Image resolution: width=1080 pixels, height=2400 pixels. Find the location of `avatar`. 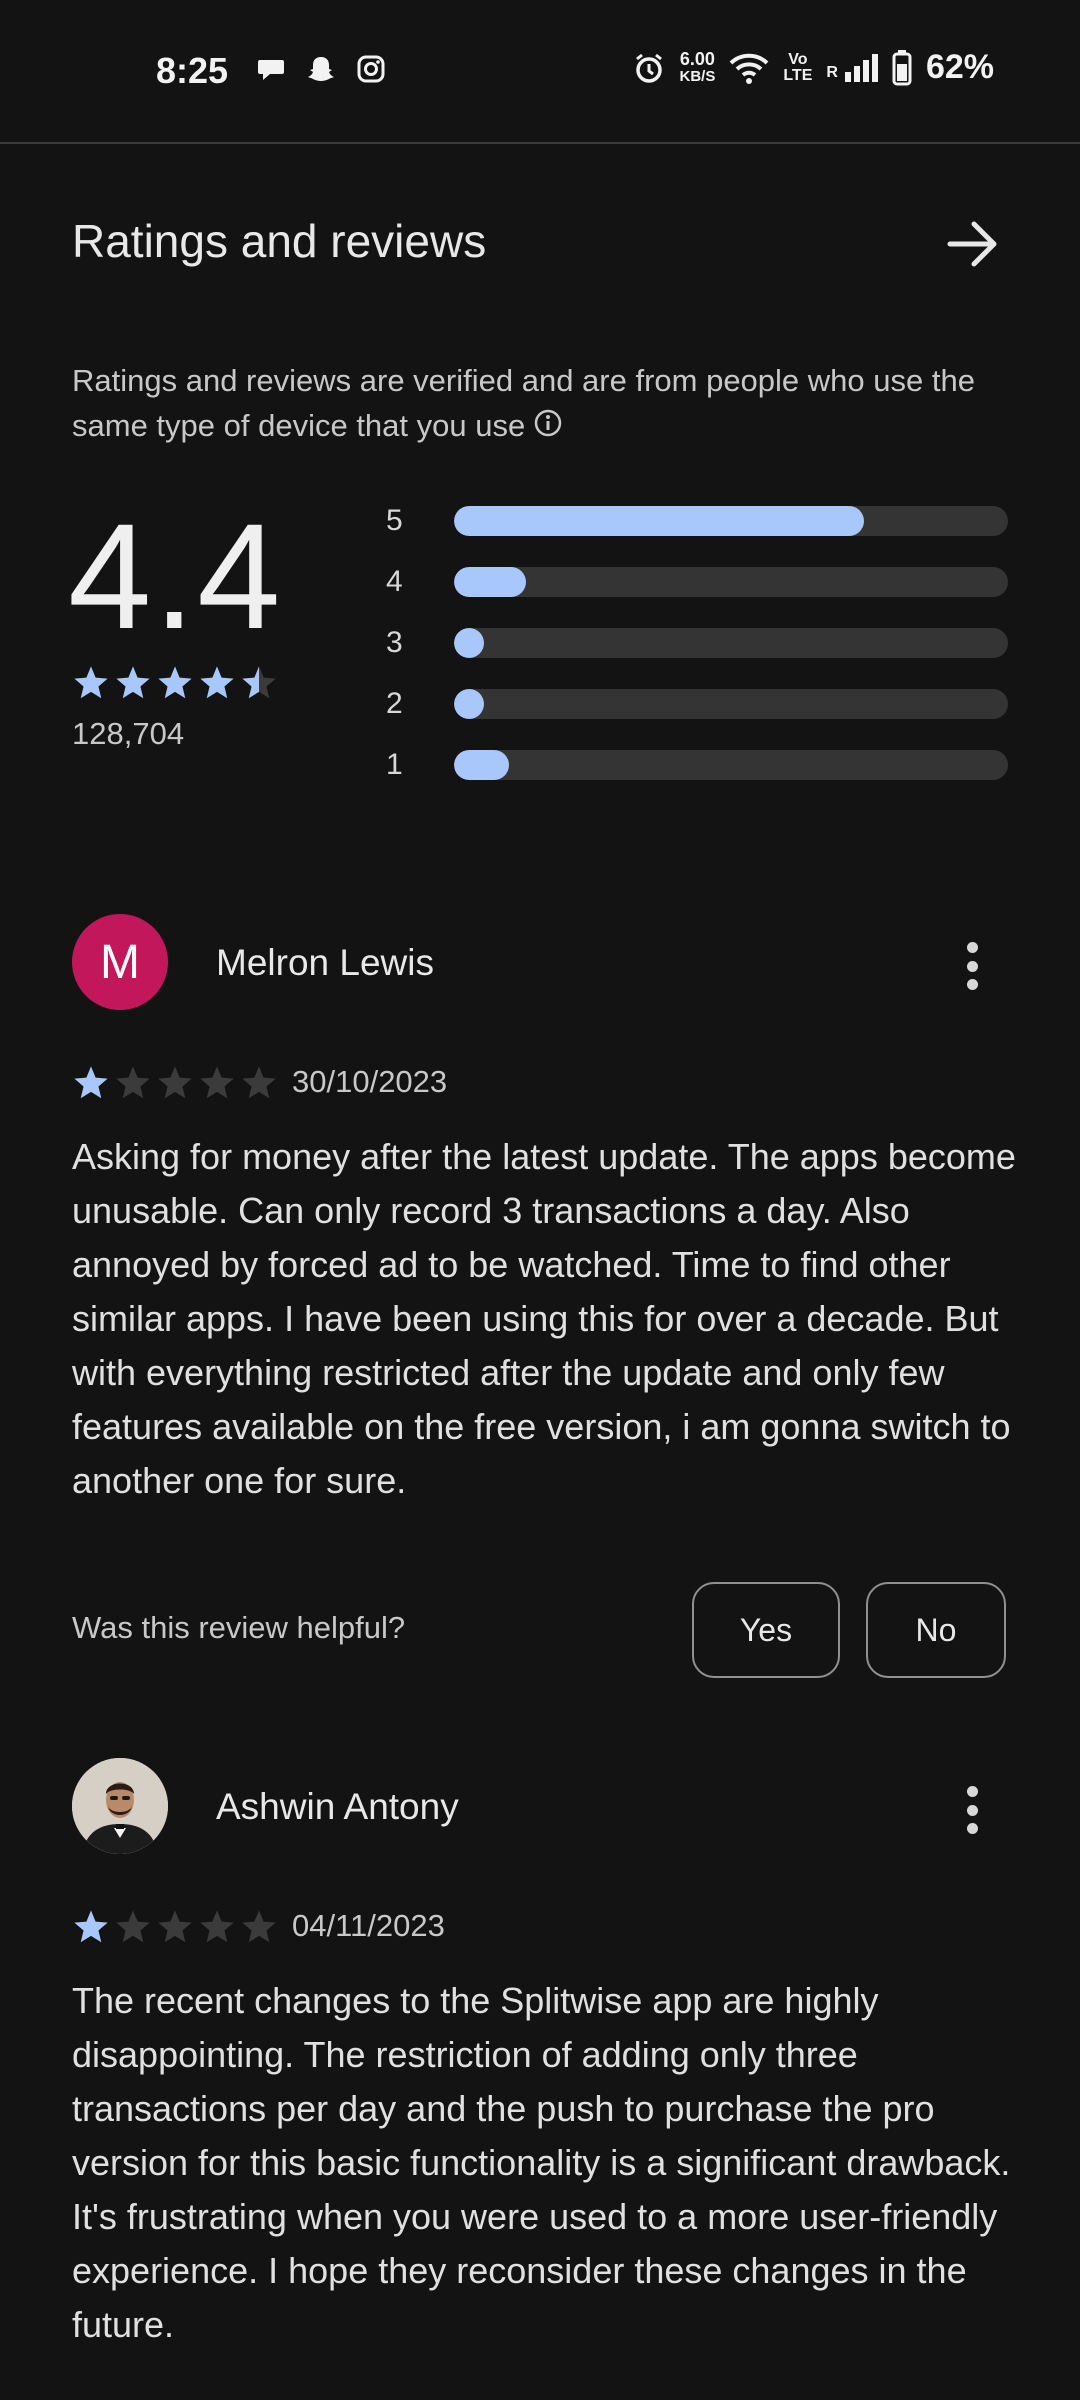

avatar is located at coordinates (120, 1806).